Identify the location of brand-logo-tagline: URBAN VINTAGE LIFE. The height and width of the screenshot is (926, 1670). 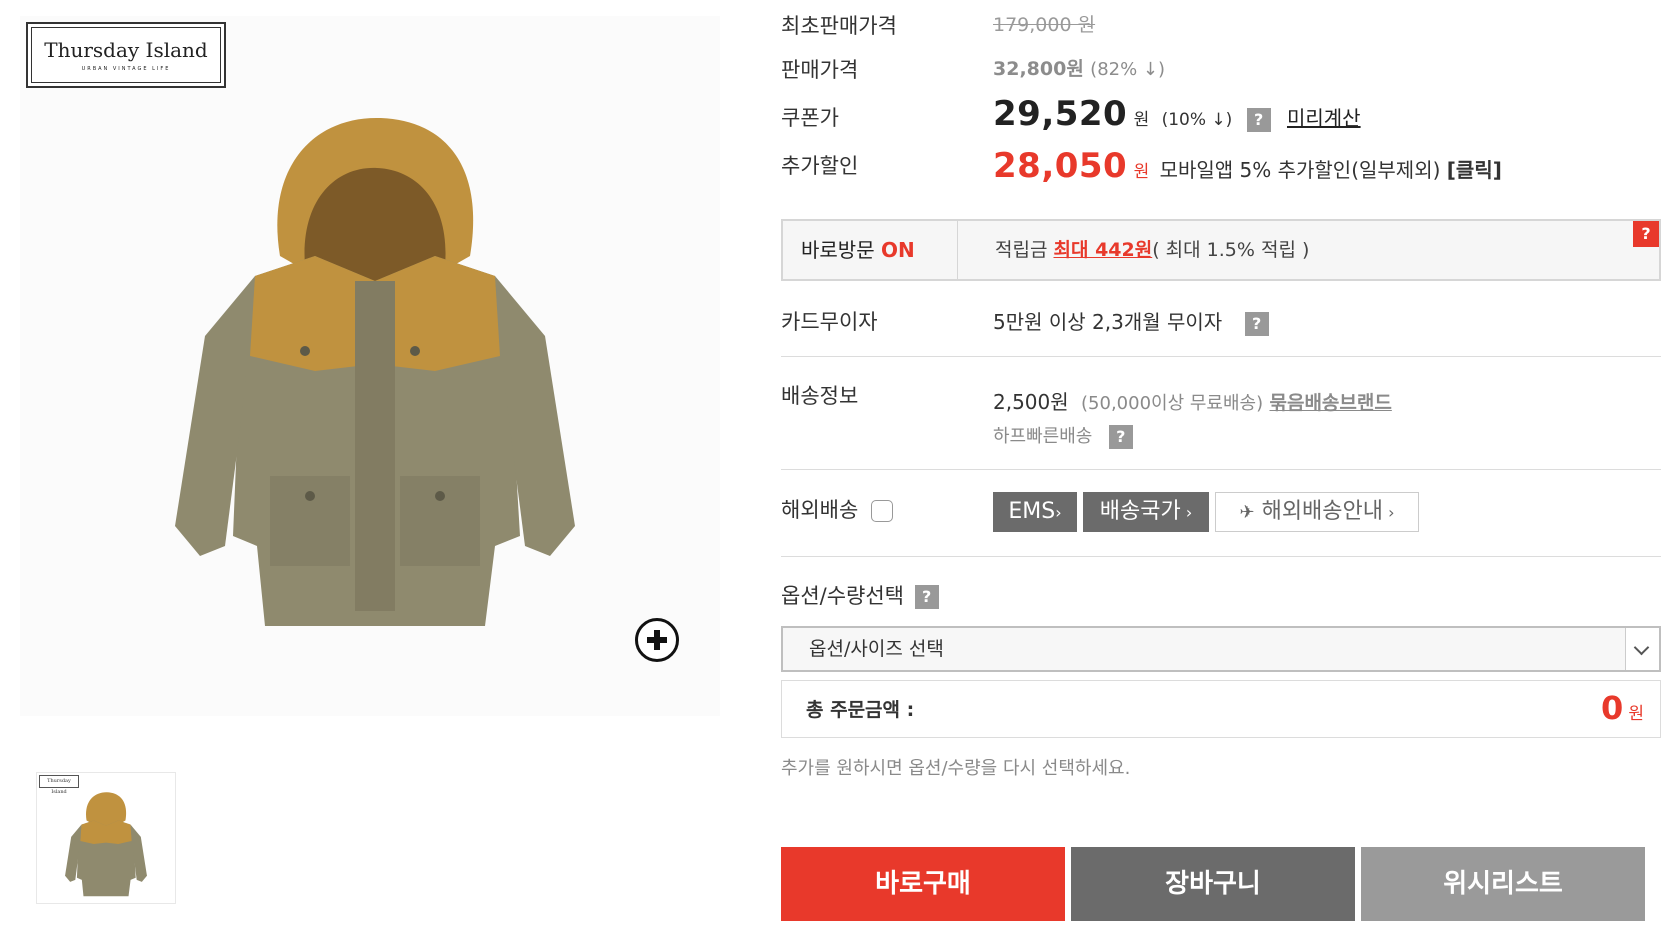
(126, 69).